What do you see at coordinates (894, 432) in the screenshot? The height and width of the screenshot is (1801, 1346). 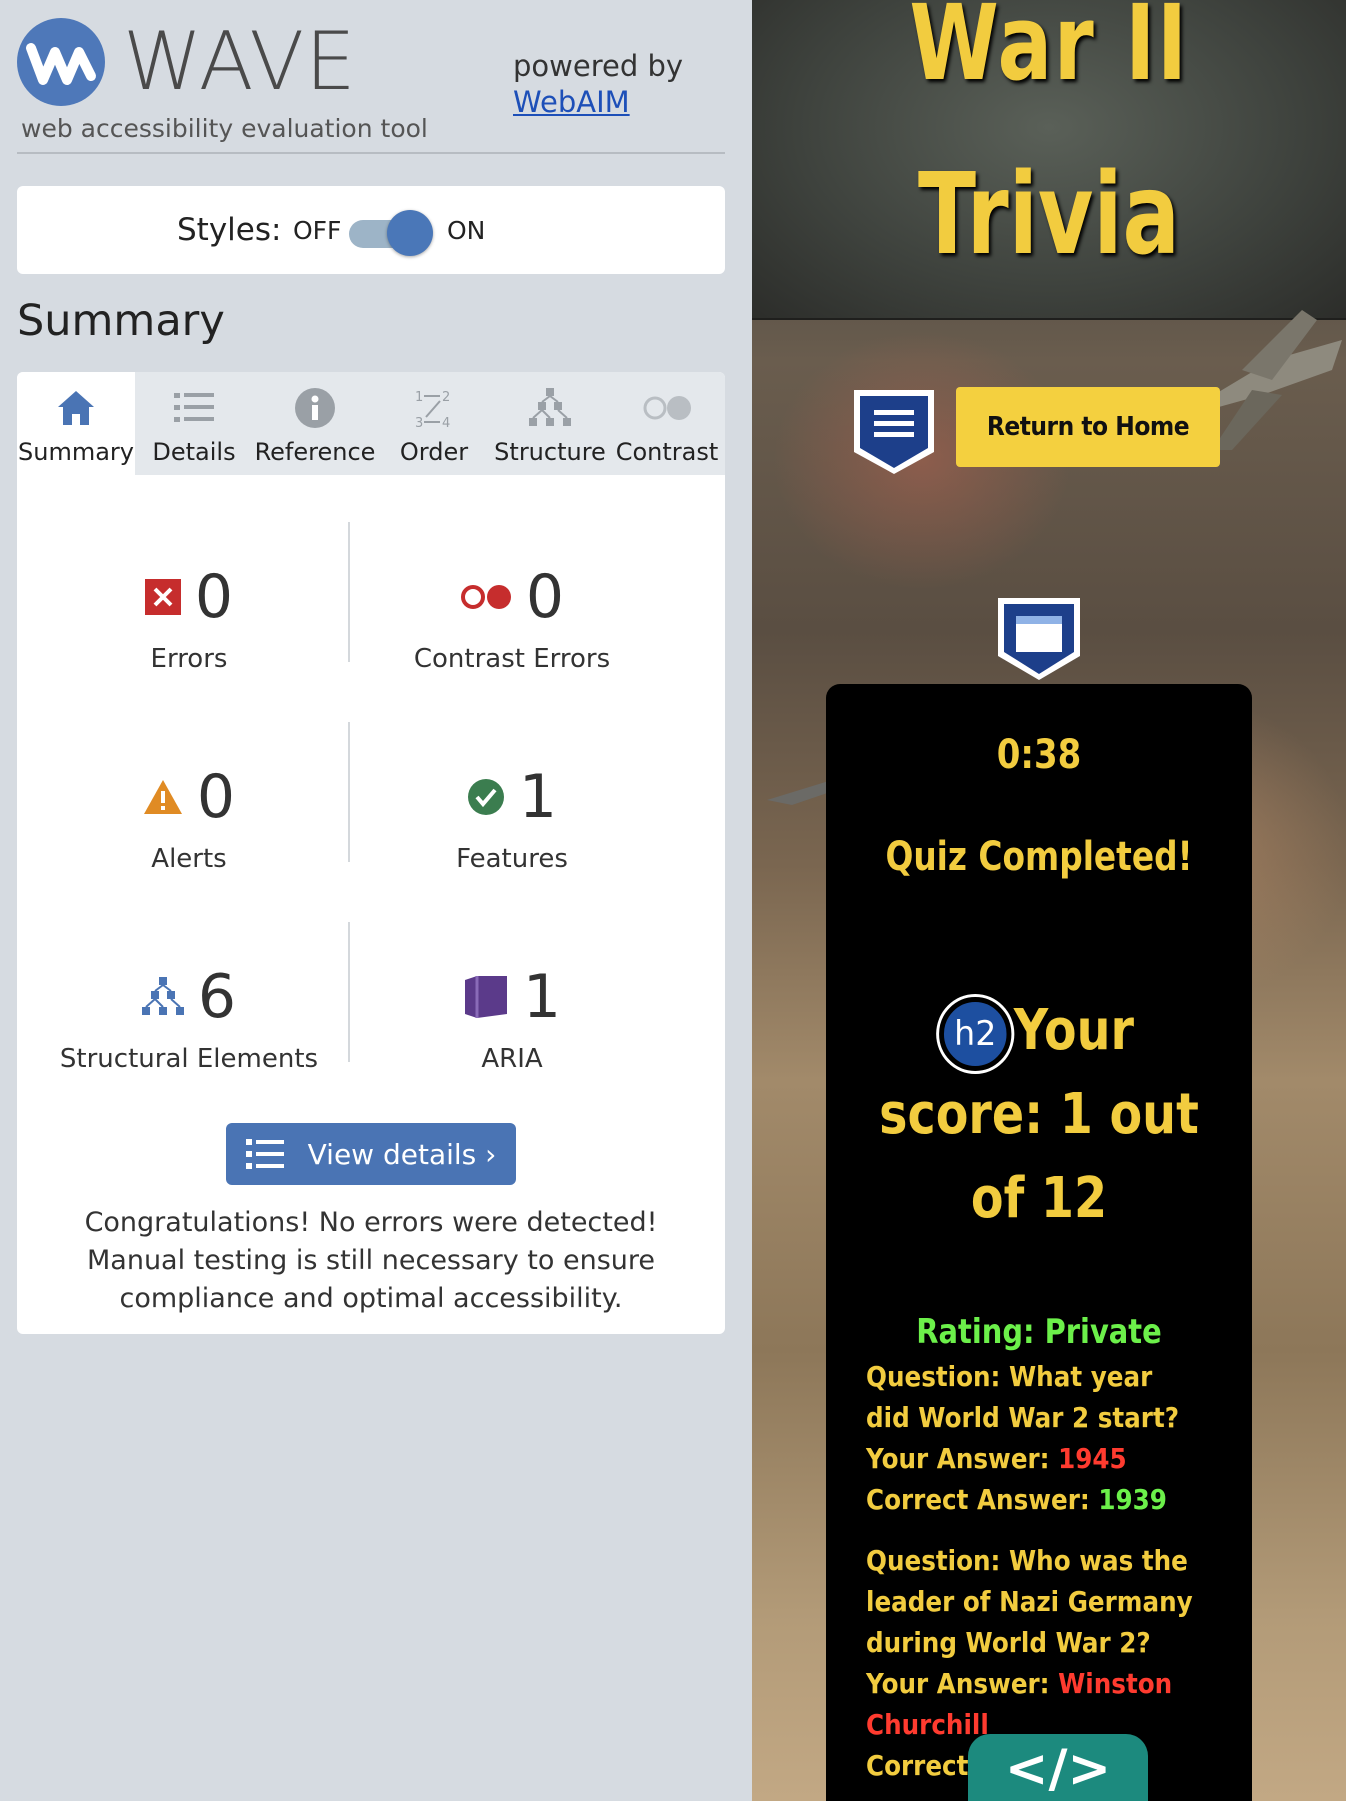 I see `wave-aria-landmark-icon` at bounding box center [894, 432].